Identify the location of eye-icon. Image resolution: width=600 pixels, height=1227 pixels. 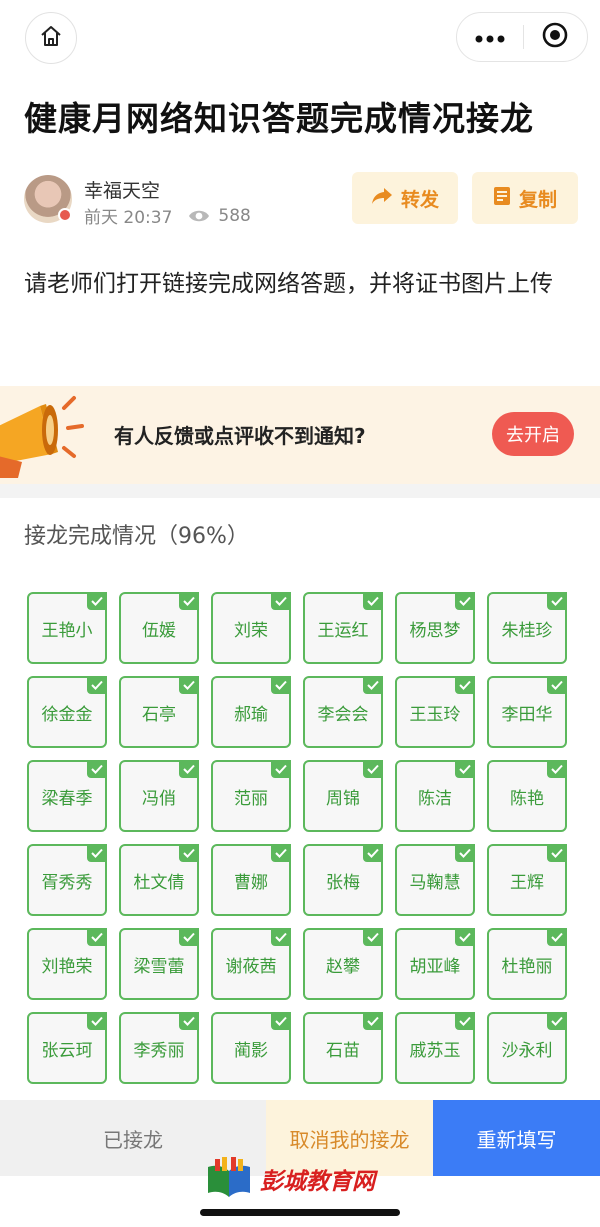
(199, 216).